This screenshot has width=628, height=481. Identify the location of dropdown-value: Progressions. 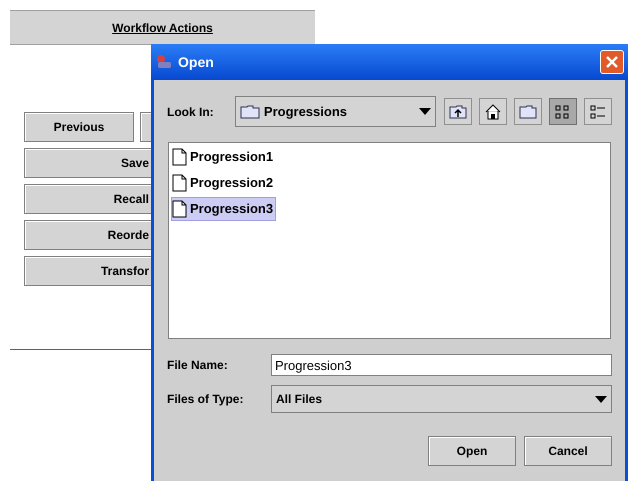
(306, 111).